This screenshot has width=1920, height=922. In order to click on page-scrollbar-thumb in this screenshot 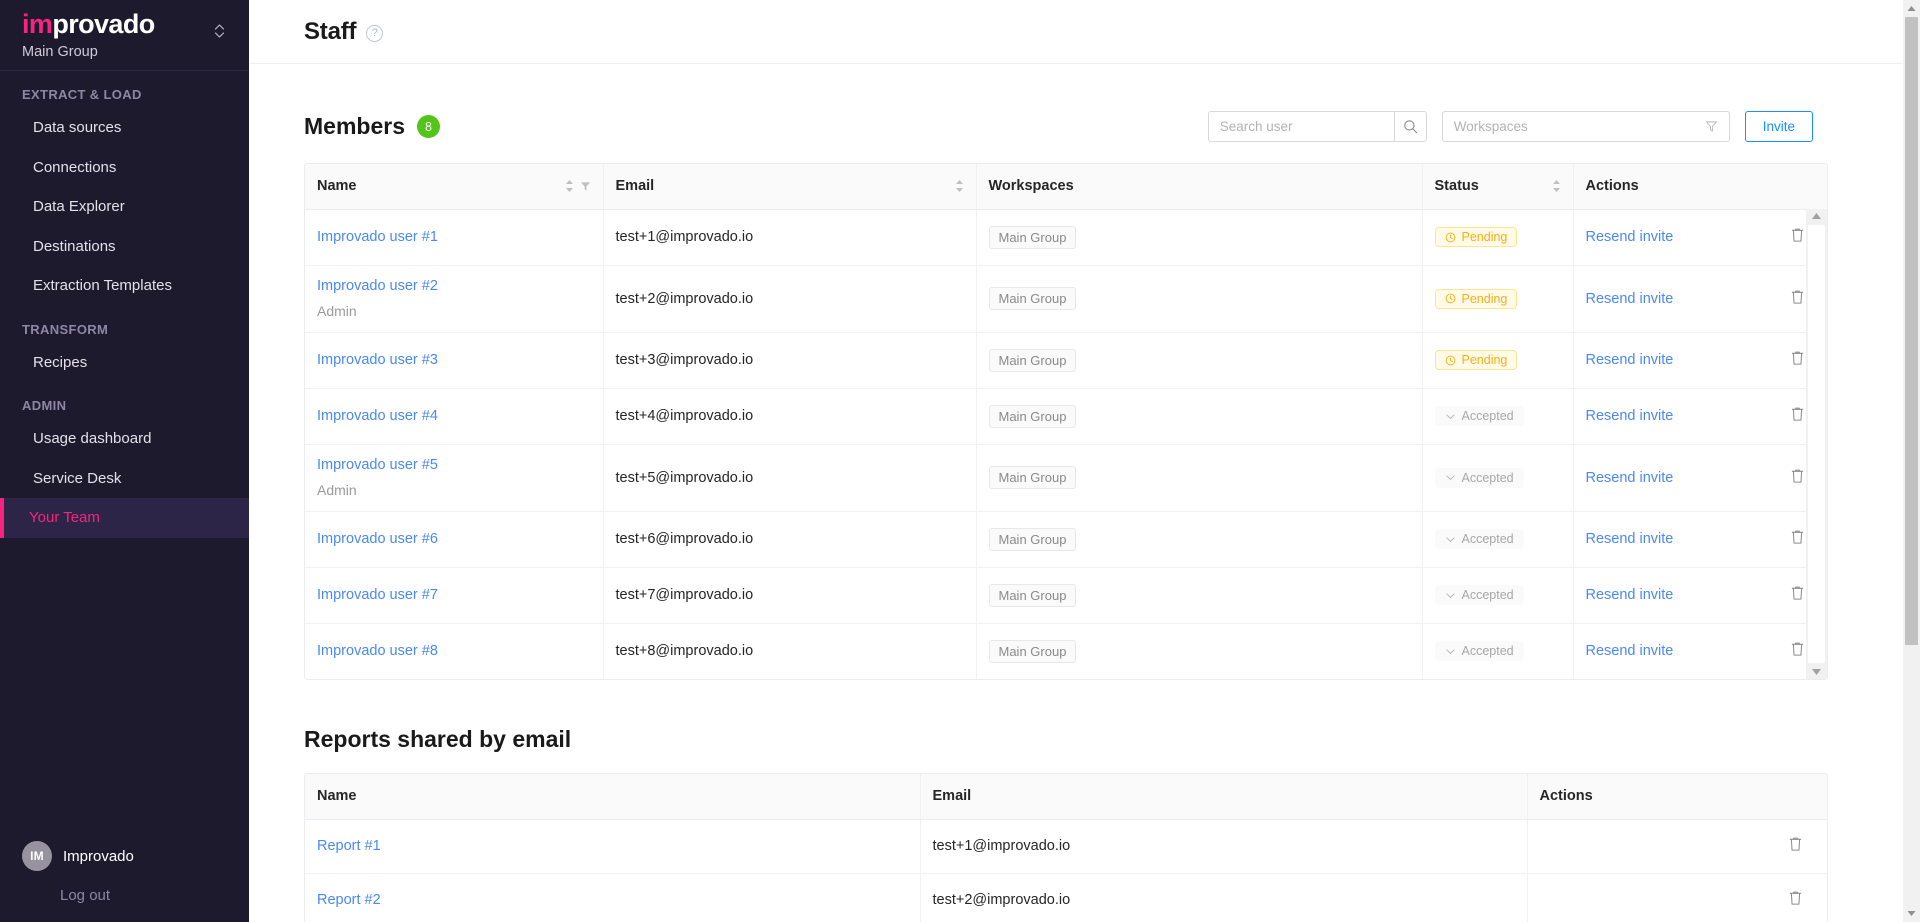, I will do `click(1911, 331)`.